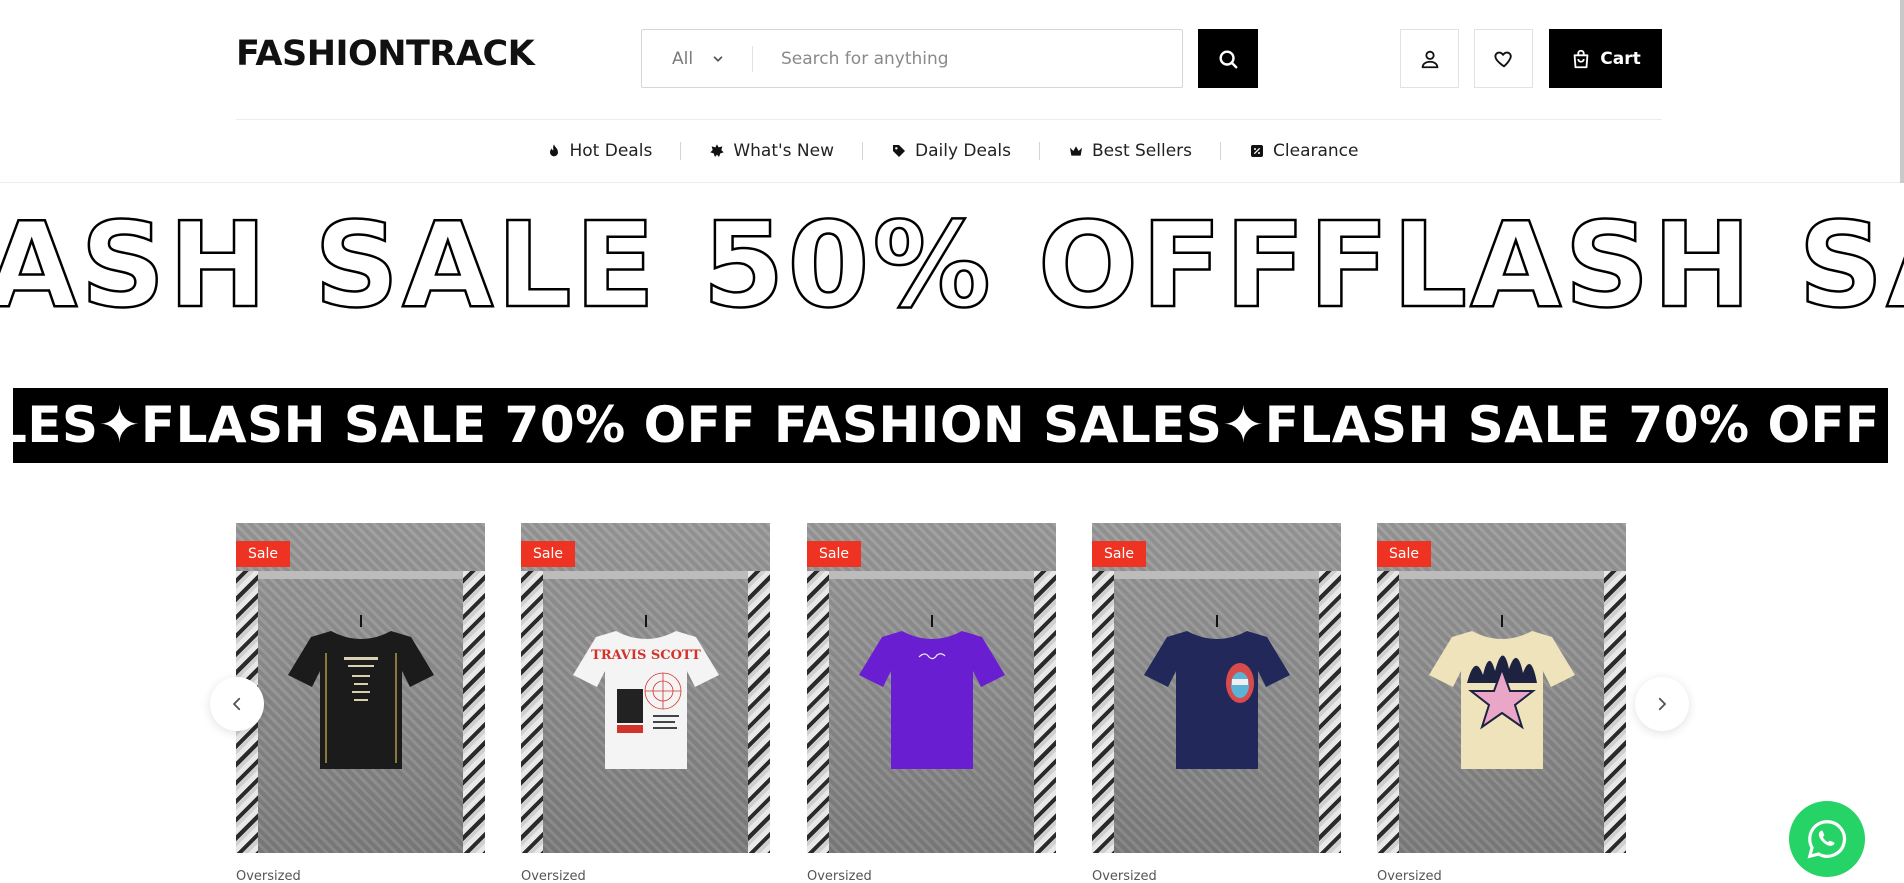 Image resolution: width=1904 pixels, height=883 pixels. Describe the element at coordinates (1142, 151) in the screenshot. I see `nav-label: Best Sellers` at that location.